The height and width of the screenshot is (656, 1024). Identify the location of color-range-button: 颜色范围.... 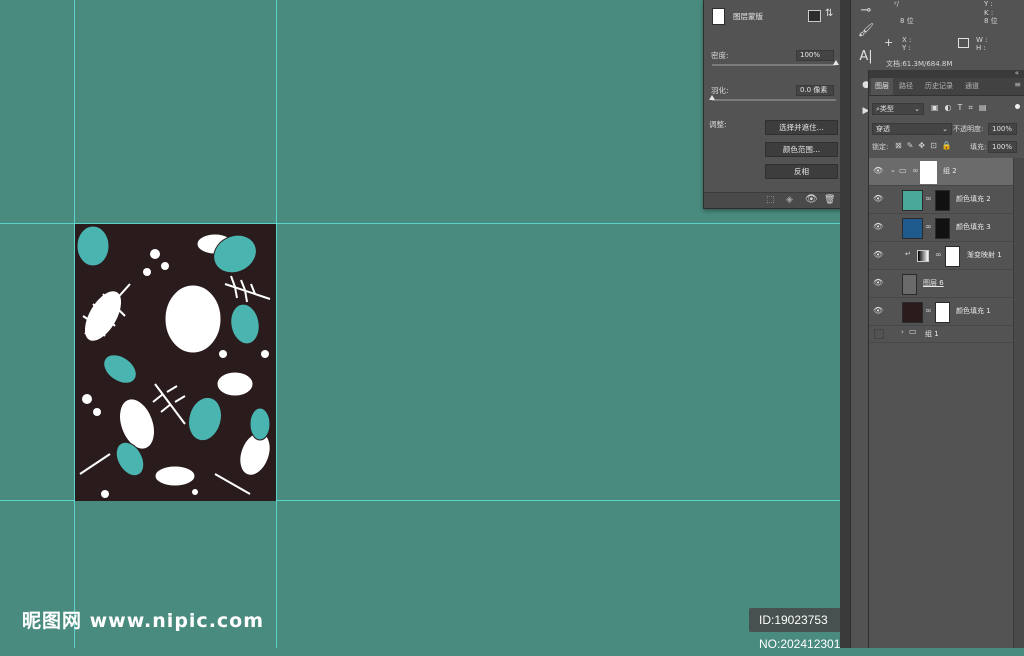
(801, 149).